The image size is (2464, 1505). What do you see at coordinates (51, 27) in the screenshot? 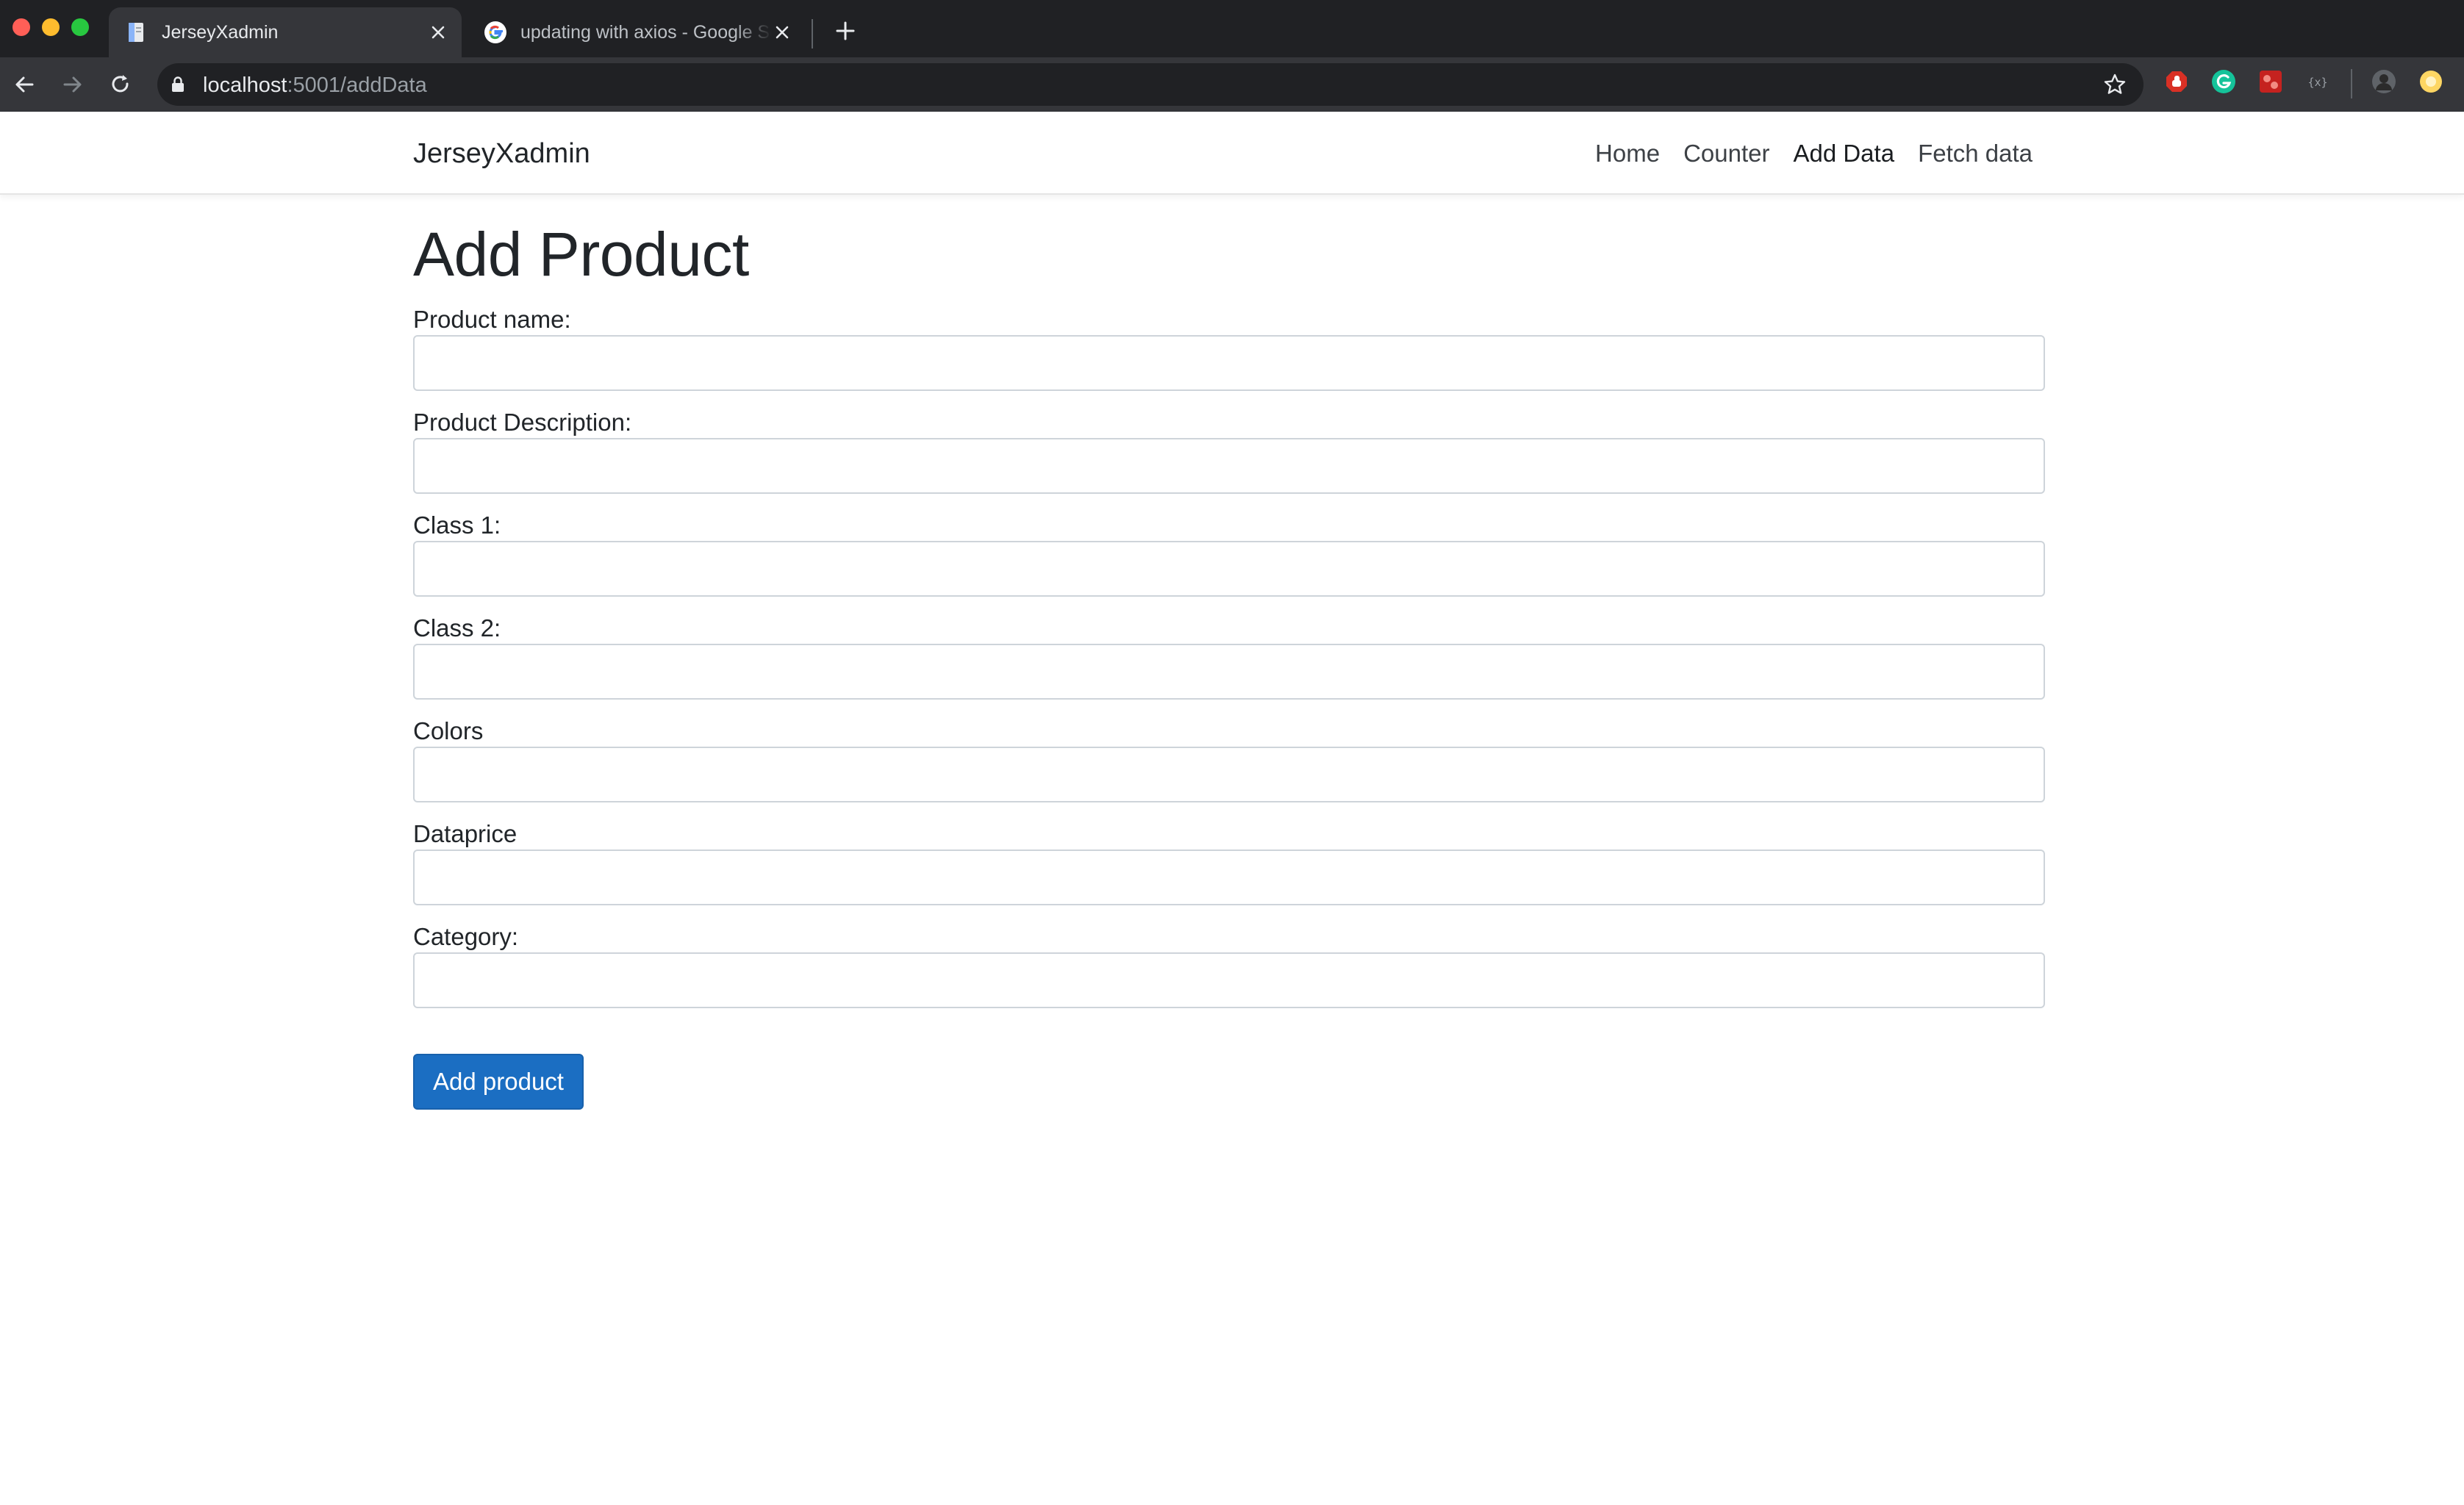
I see `minimize-window-button` at bounding box center [51, 27].